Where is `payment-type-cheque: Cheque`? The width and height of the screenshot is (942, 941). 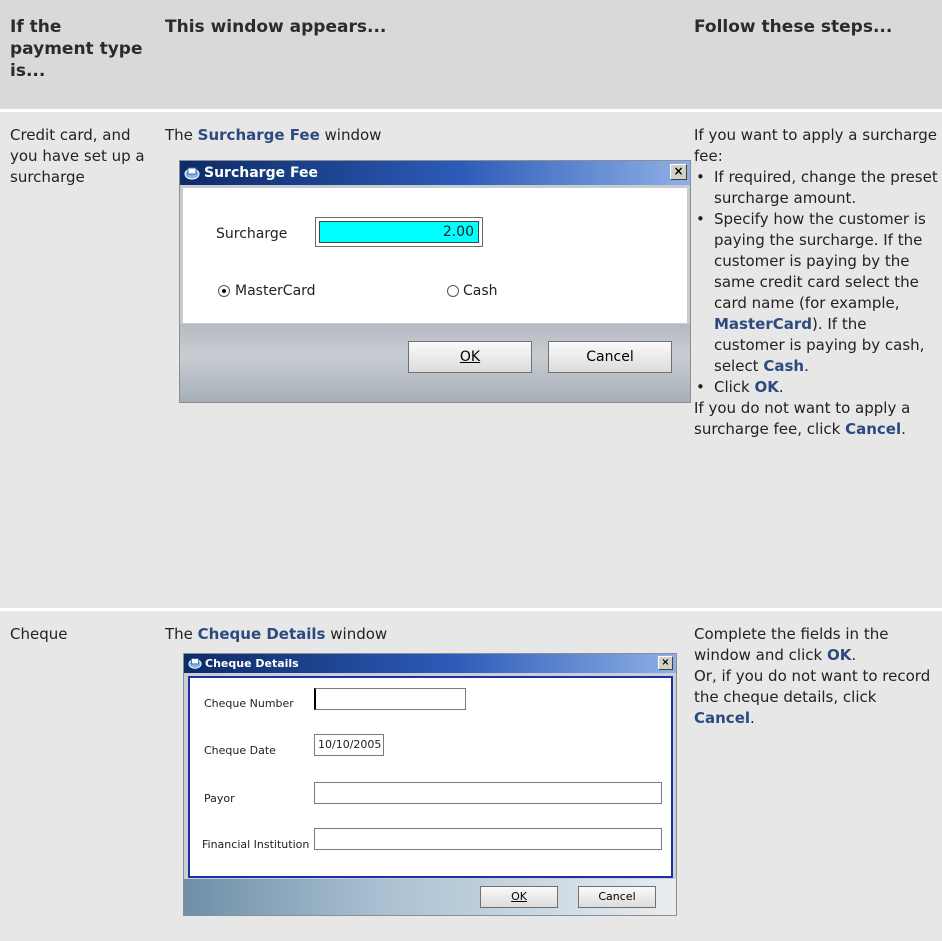
payment-type-cheque: Cheque is located at coordinates (39, 634).